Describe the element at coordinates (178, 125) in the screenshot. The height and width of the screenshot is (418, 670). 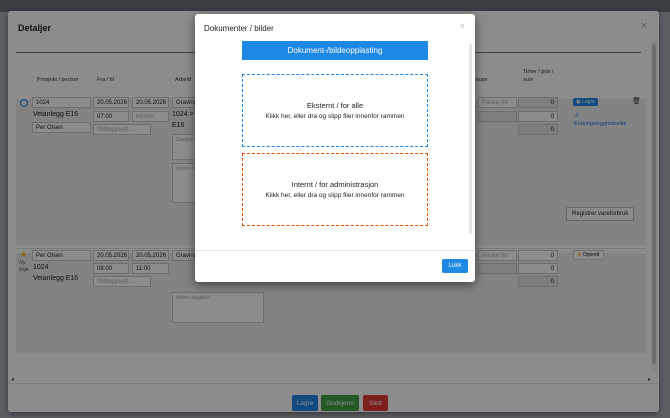
I see `work-line-3: E16` at that location.